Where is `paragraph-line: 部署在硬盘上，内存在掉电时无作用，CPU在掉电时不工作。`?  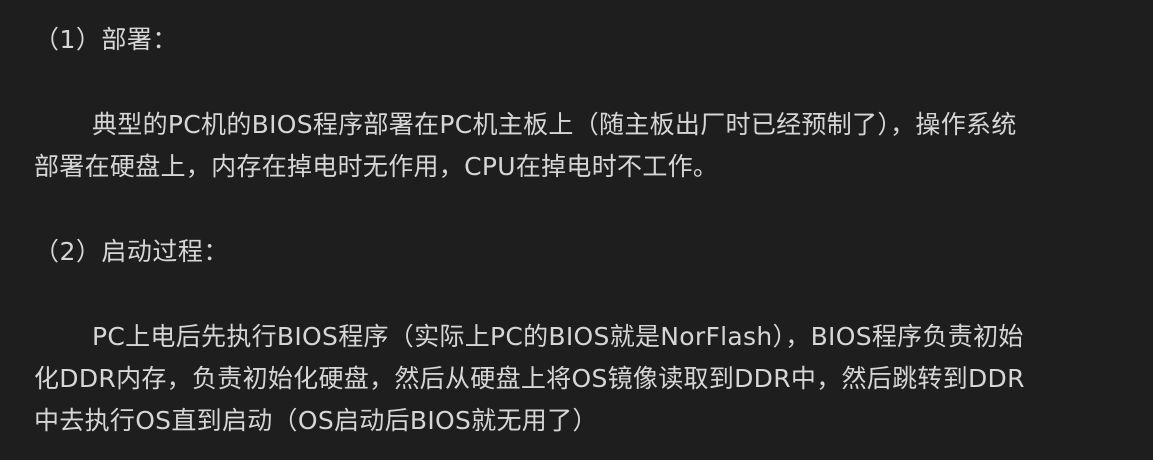
paragraph-line: 部署在硬盘上，内存在掉电时无作用，CPU在掉电时不工作。 is located at coordinates (376, 166).